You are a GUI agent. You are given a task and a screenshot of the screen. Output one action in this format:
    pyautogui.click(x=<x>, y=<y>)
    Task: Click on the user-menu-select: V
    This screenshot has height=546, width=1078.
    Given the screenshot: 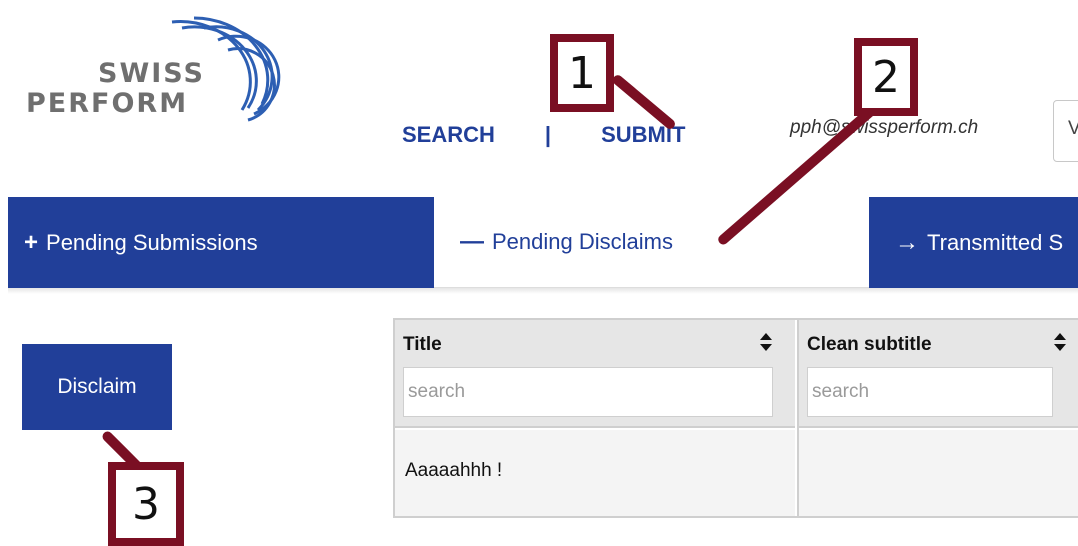 What is the action you would take?
    pyautogui.click(x=1065, y=131)
    